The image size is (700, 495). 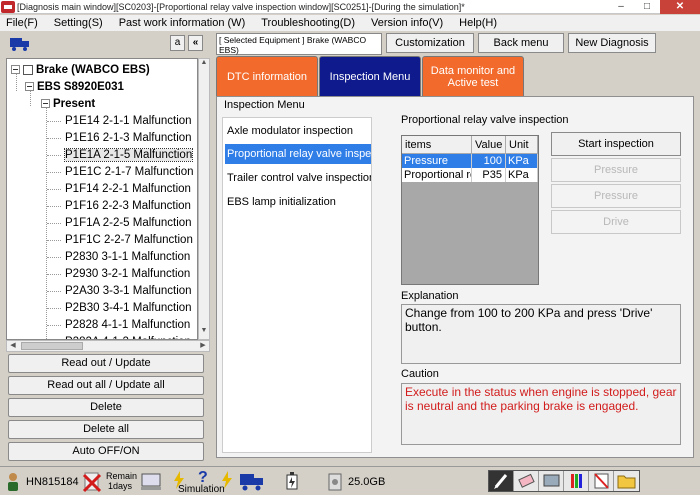 What do you see at coordinates (430, 296) in the screenshot?
I see `explanation-label: Explanation` at bounding box center [430, 296].